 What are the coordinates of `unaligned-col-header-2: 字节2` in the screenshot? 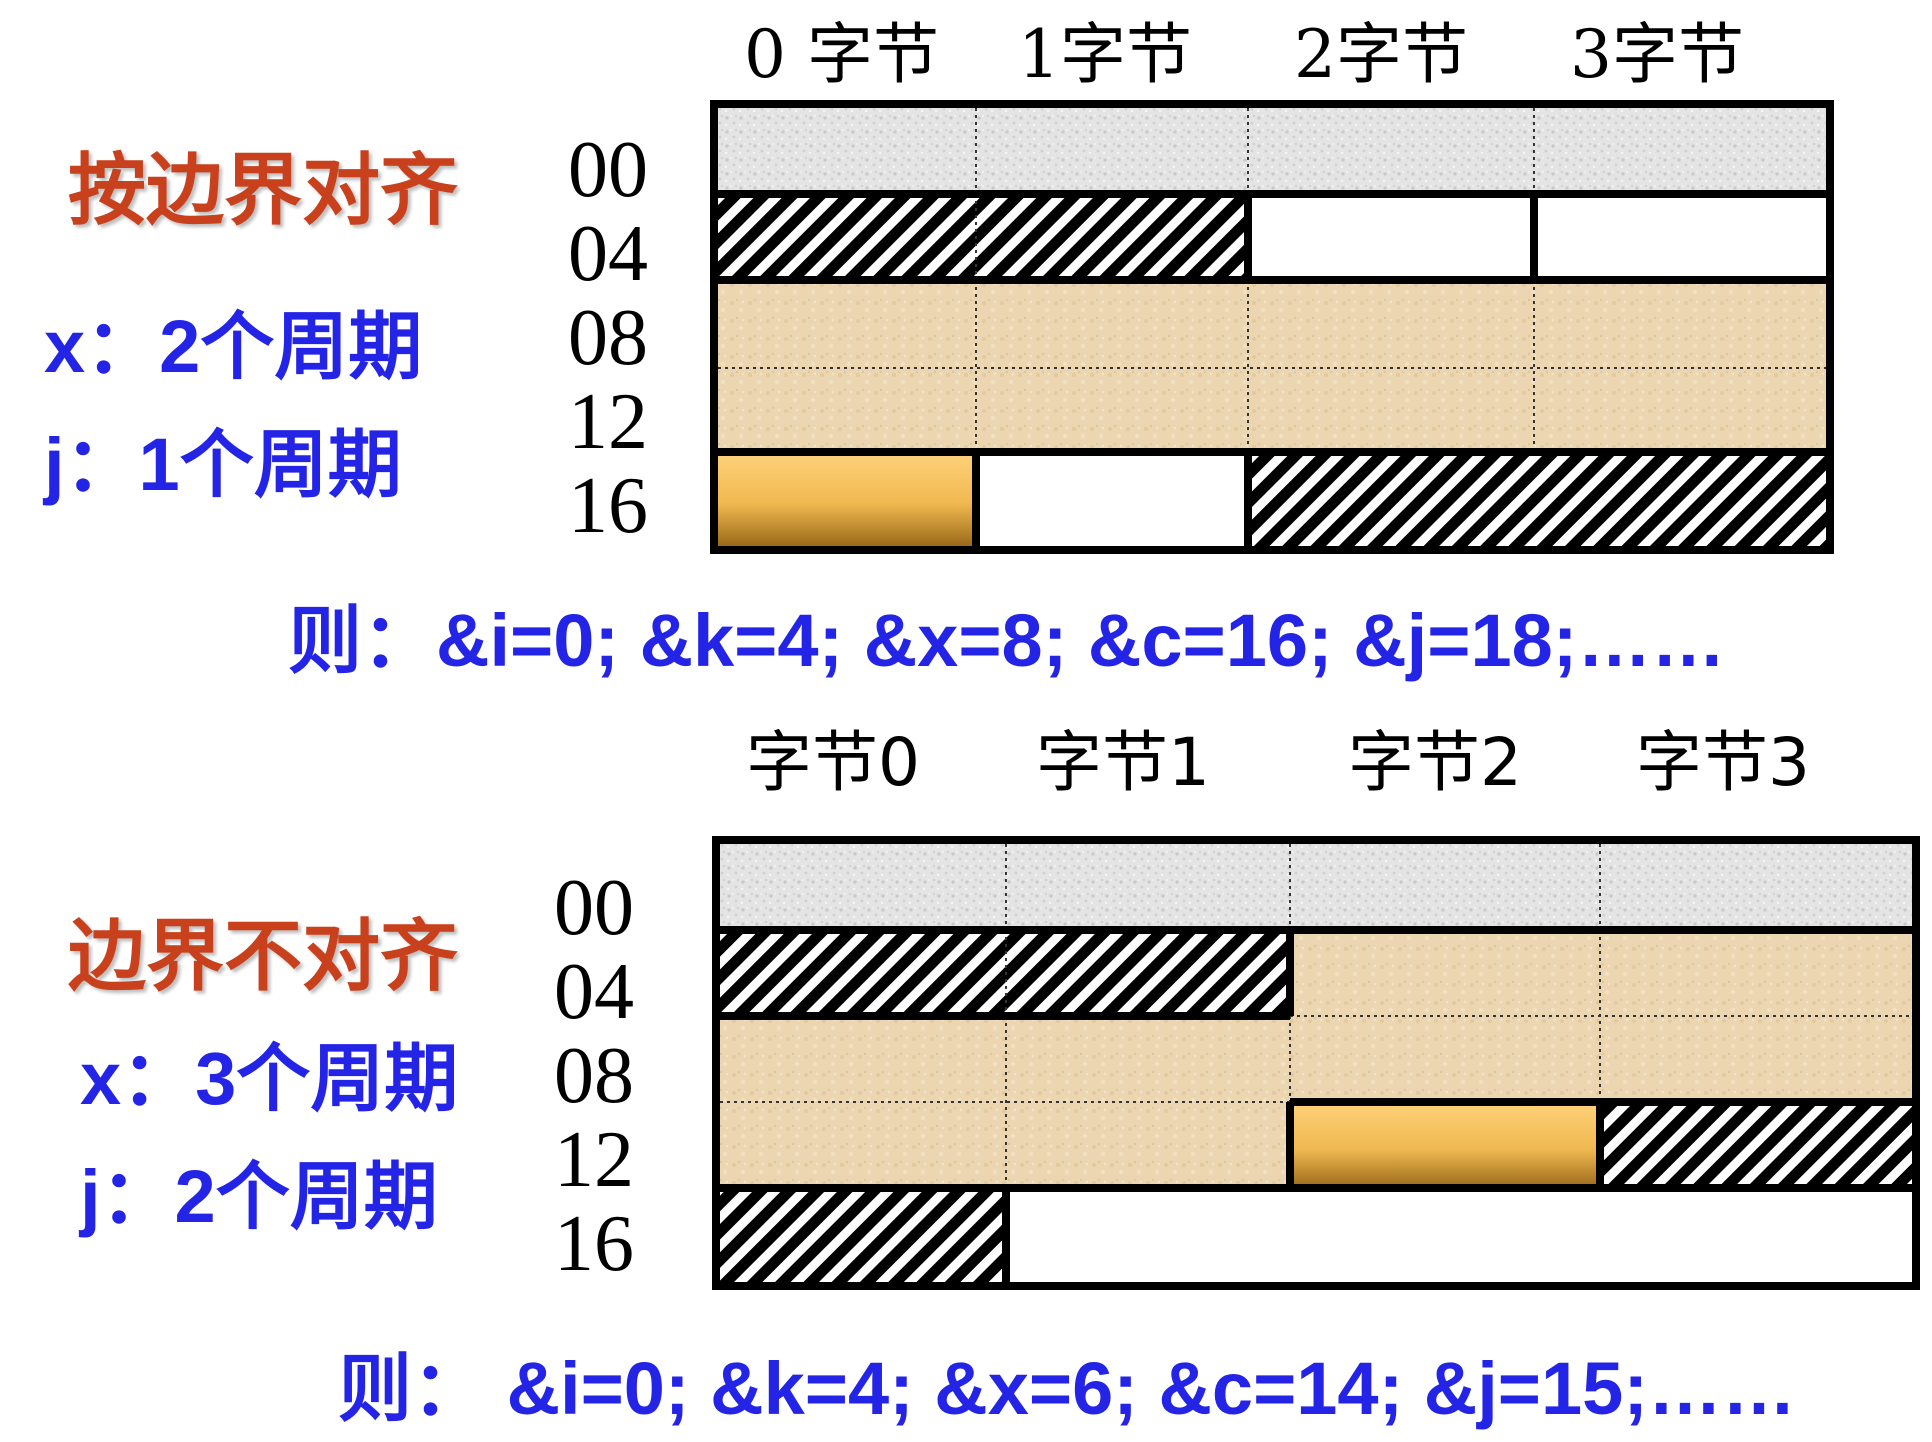 It's located at (1435, 762).